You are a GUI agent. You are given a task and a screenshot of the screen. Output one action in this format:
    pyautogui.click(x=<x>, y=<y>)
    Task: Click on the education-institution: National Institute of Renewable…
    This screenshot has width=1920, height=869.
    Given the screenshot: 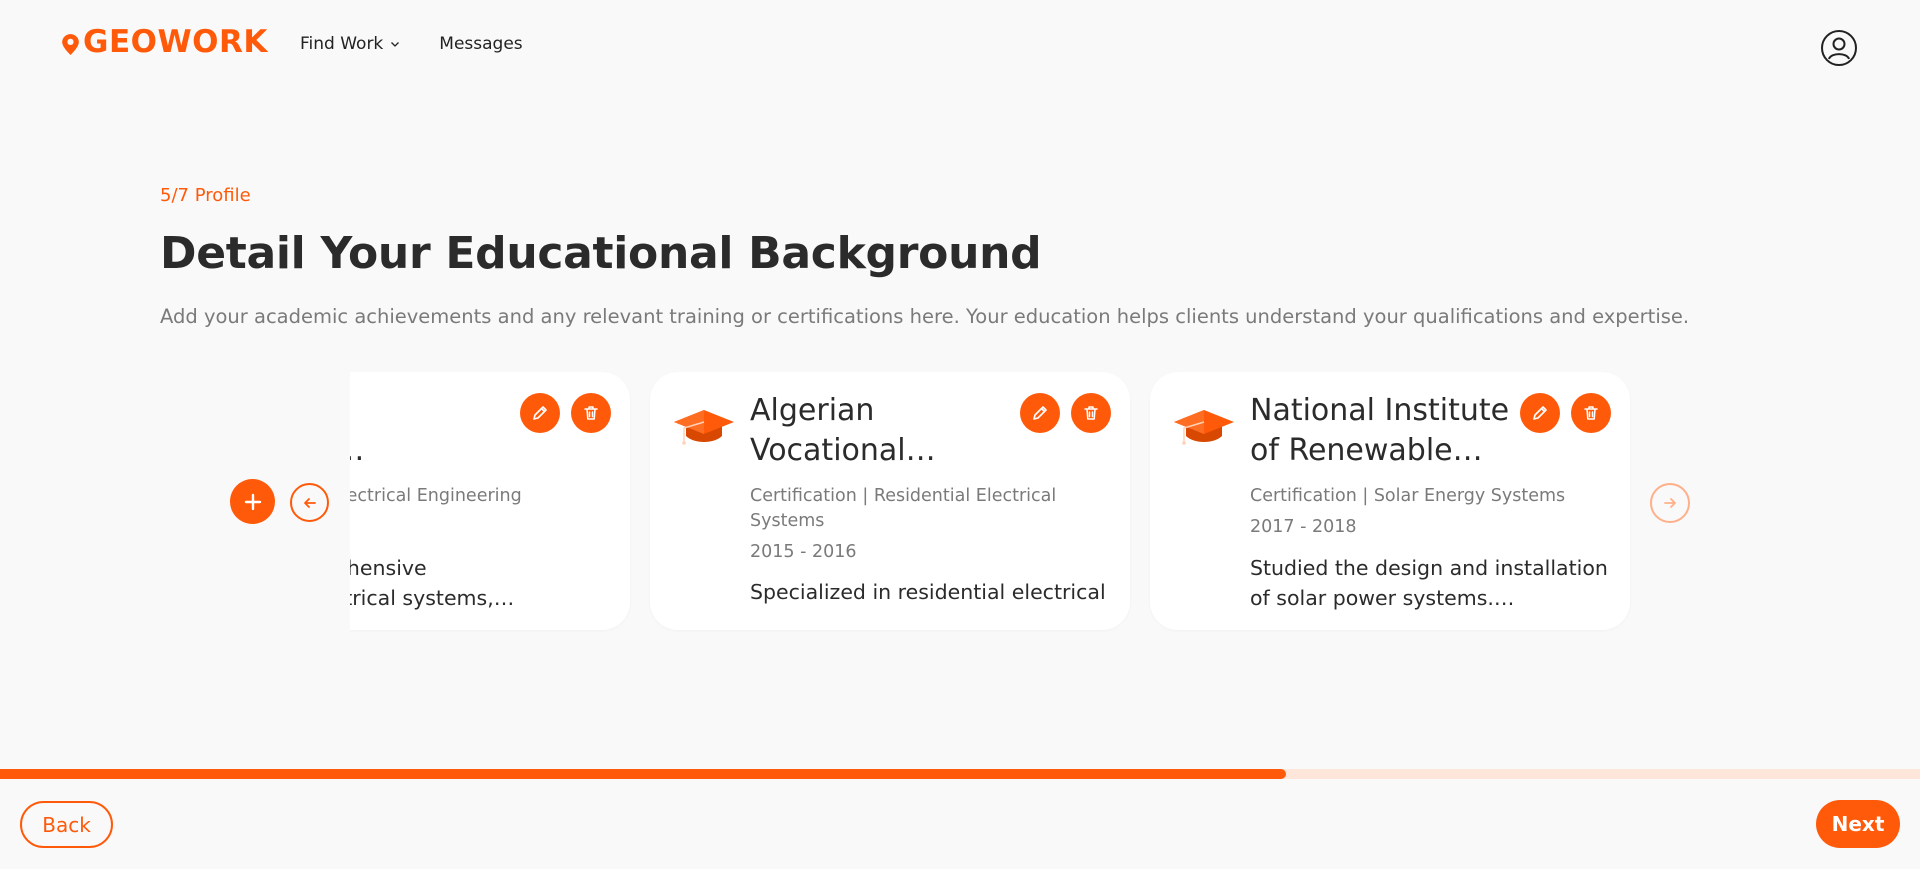 What is the action you would take?
    pyautogui.click(x=1380, y=430)
    